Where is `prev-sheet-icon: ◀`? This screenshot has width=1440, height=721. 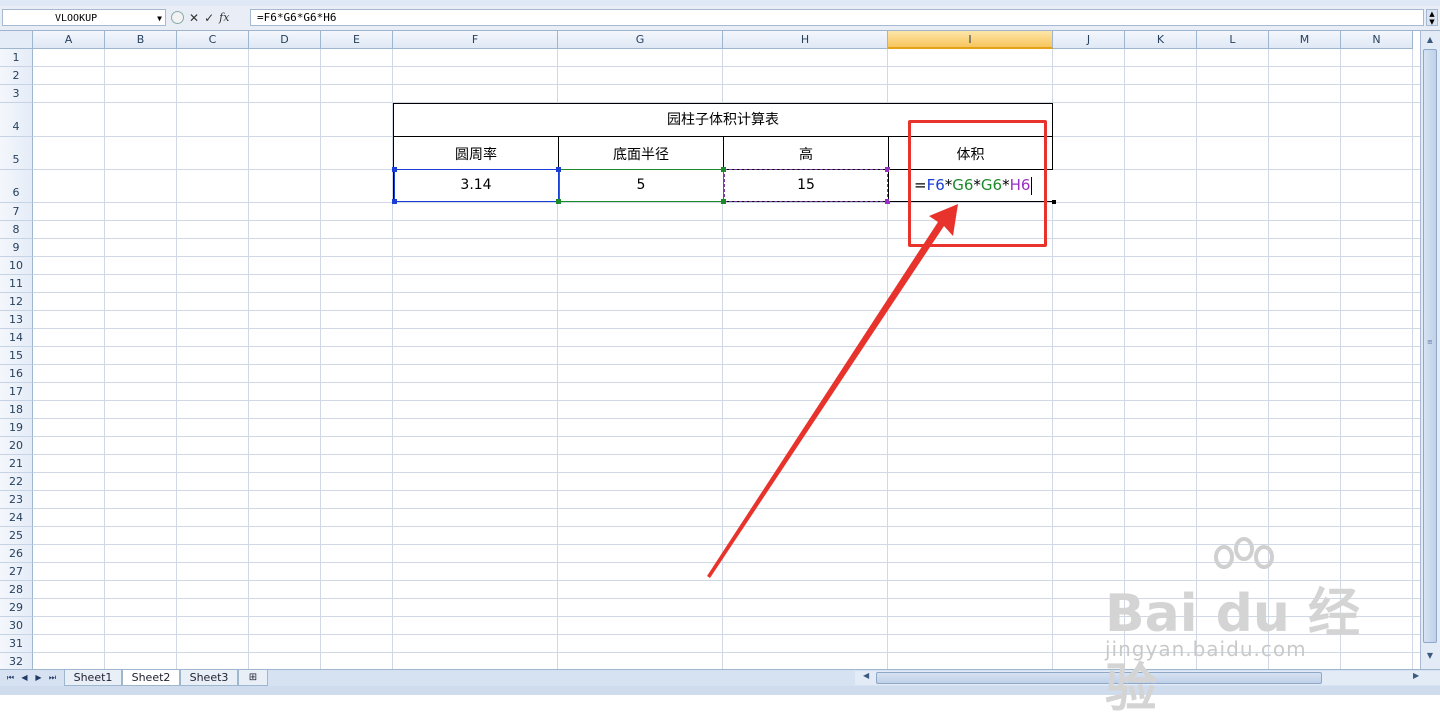 prev-sheet-icon: ◀ is located at coordinates (24, 678).